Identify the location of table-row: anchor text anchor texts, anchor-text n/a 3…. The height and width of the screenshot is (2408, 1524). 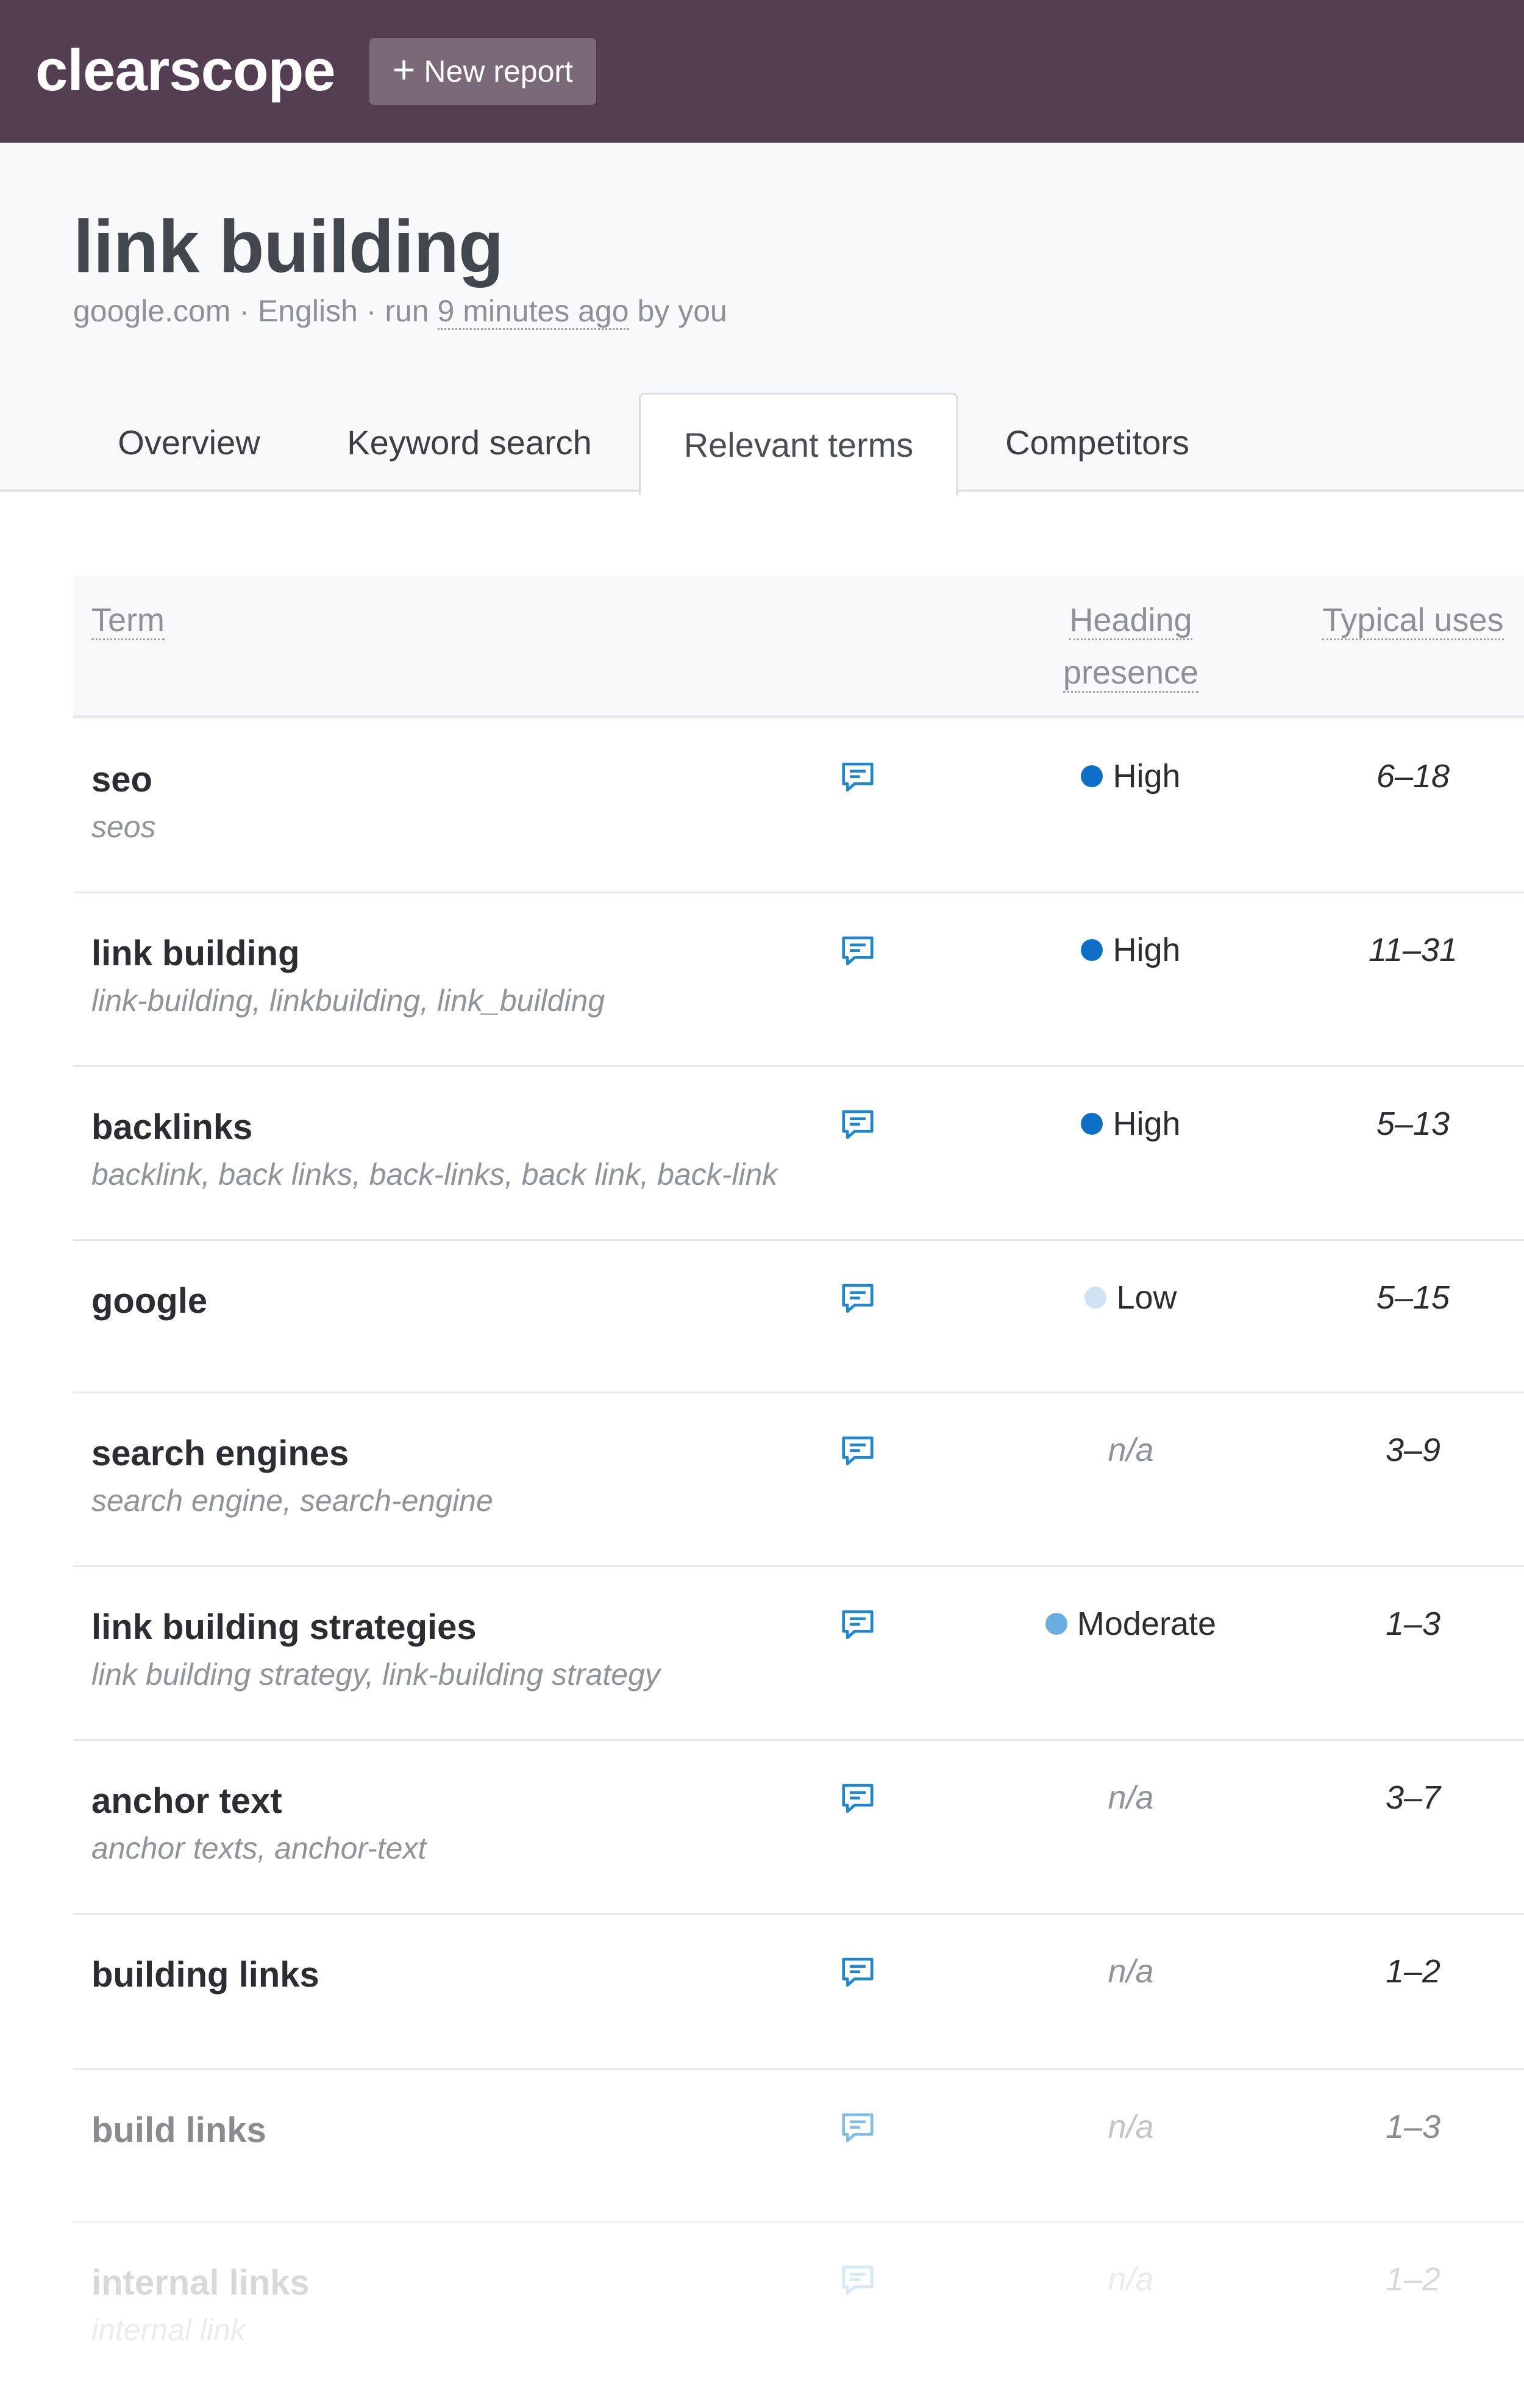
(799, 1828).